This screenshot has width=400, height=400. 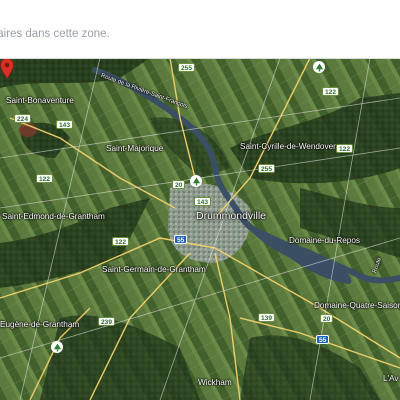 I want to click on route-shield-55-south: 55, so click(x=323, y=339).